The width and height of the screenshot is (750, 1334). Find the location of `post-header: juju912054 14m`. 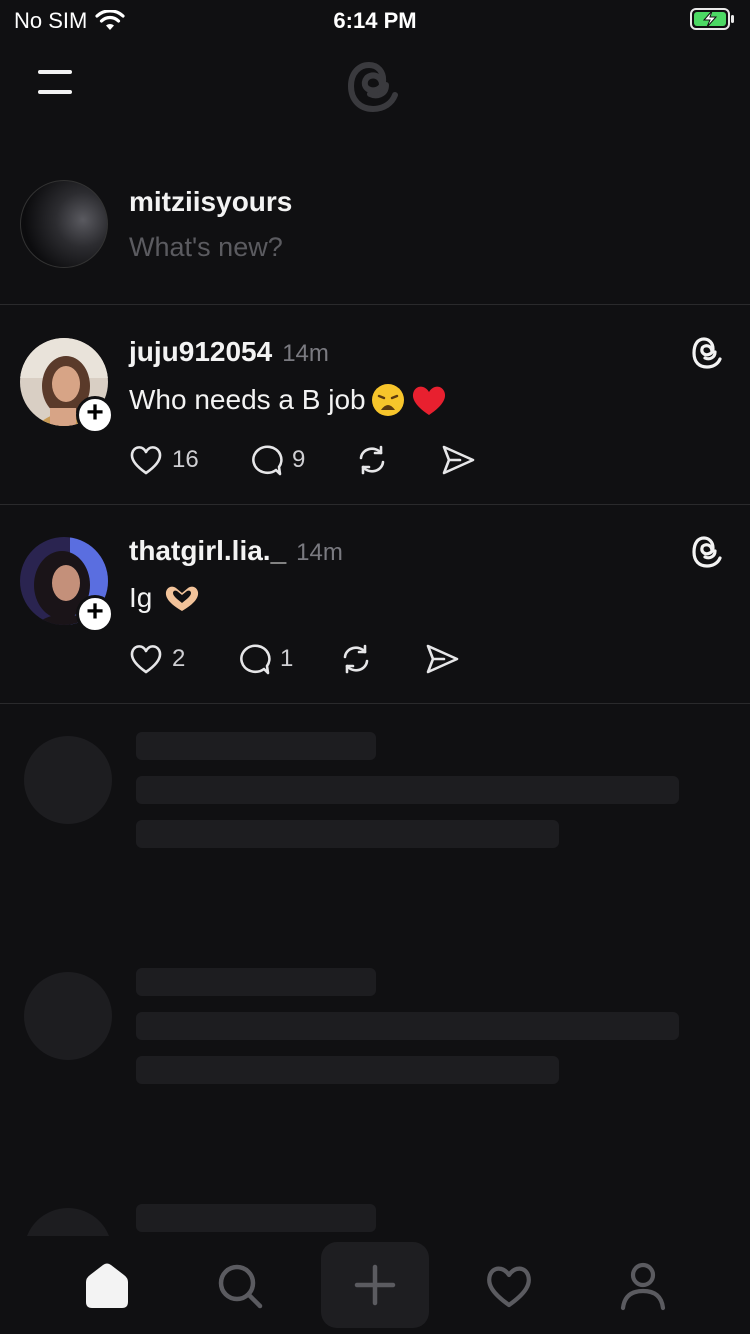

post-header: juju912054 14m is located at coordinates (229, 352).